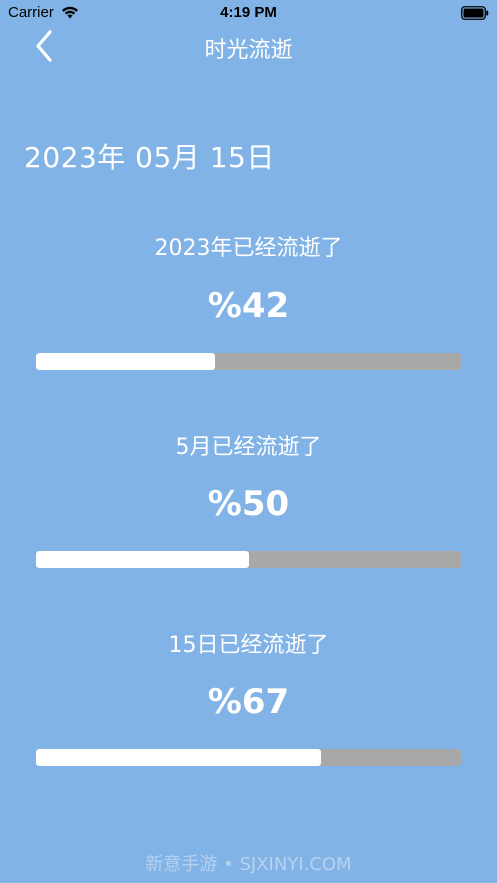 This screenshot has height=883, width=497. I want to click on status-bar: Carrier 4:19 PM, so click(248, 13).